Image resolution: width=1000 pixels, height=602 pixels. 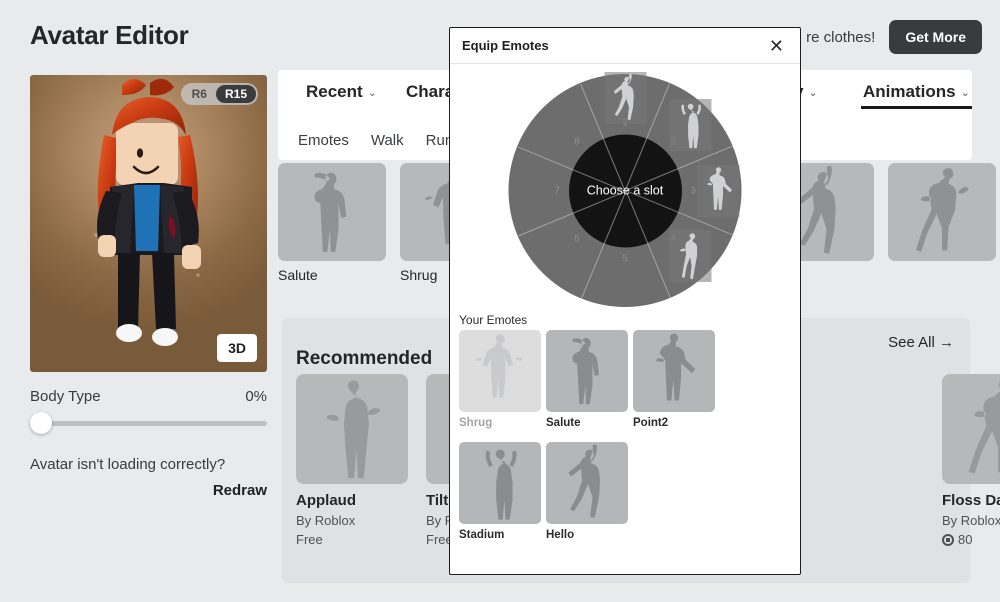 I want to click on emote-item: Salute, so click(x=587, y=379).